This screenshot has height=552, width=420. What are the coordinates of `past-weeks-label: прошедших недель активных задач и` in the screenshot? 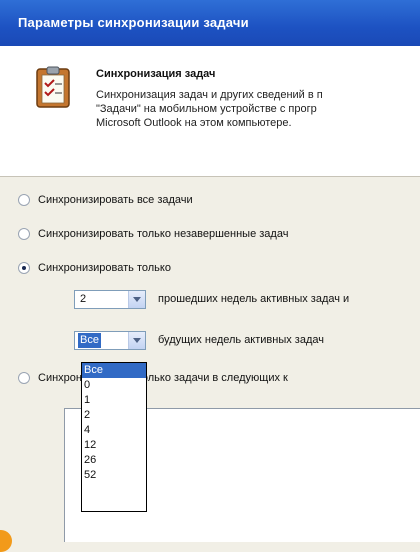 It's located at (254, 299).